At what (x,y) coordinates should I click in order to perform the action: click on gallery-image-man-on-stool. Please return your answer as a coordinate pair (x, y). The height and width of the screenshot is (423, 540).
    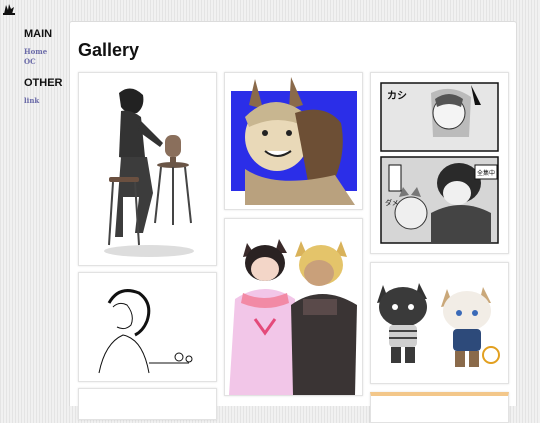
    Looking at the image, I should click on (147, 169).